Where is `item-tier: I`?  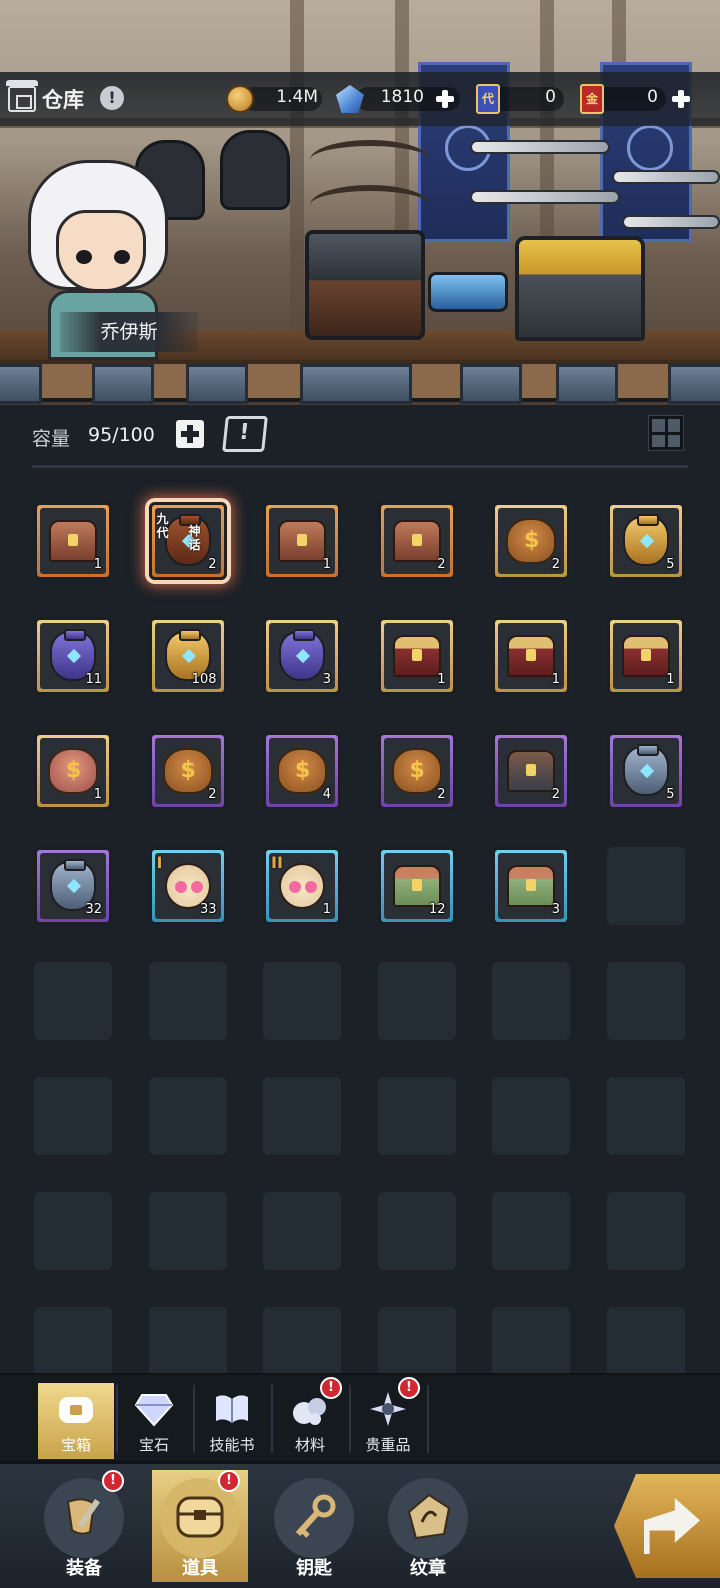
item-tier: I is located at coordinates (159, 862).